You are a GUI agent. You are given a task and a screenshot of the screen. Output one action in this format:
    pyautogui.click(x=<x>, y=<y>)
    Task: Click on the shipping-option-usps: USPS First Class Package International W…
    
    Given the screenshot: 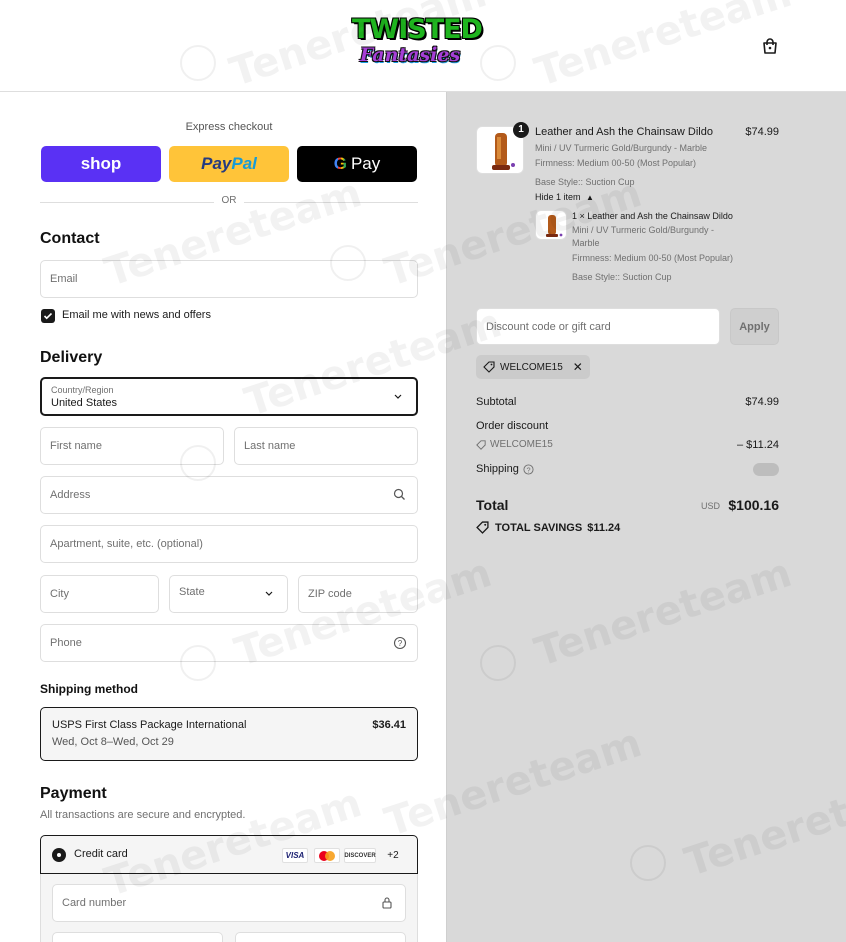 What is the action you would take?
    pyautogui.click(x=229, y=734)
    